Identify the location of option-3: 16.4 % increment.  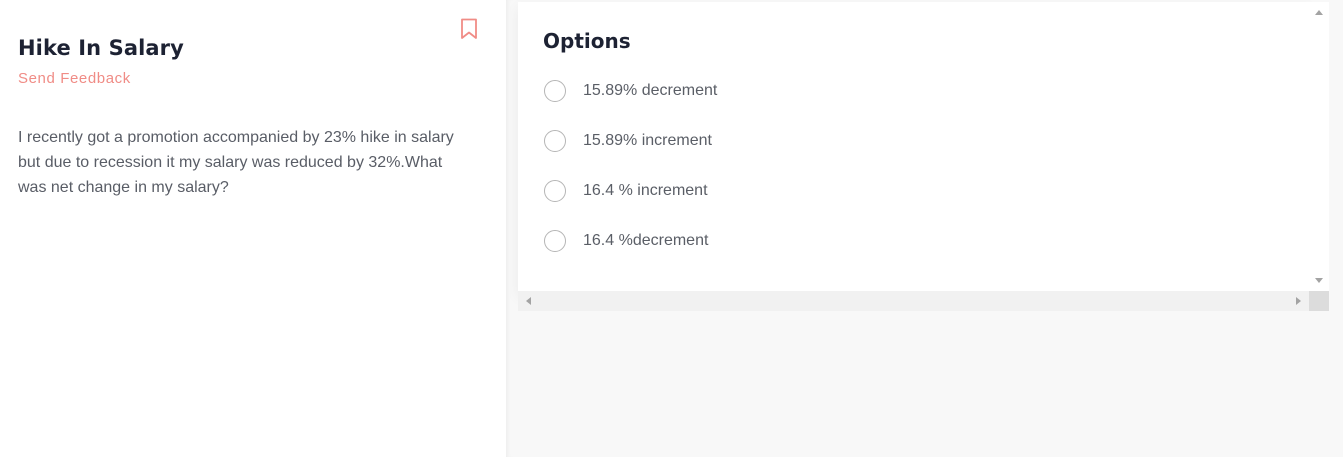
(626, 191).